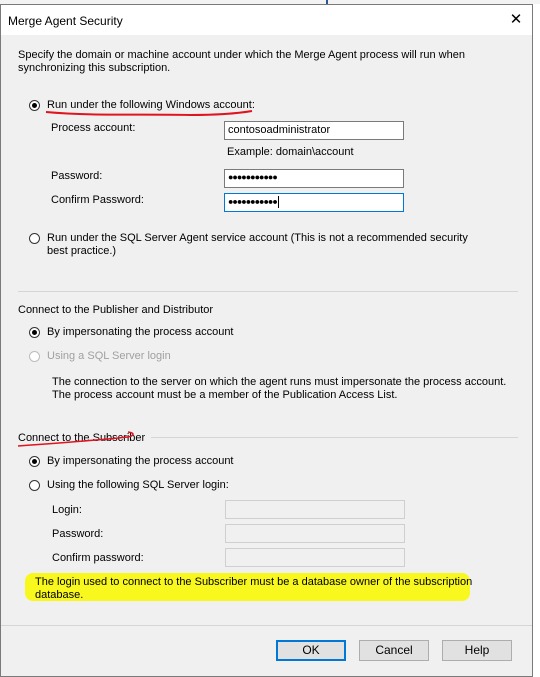  I want to click on underline-windows-account, so click(149, 113).